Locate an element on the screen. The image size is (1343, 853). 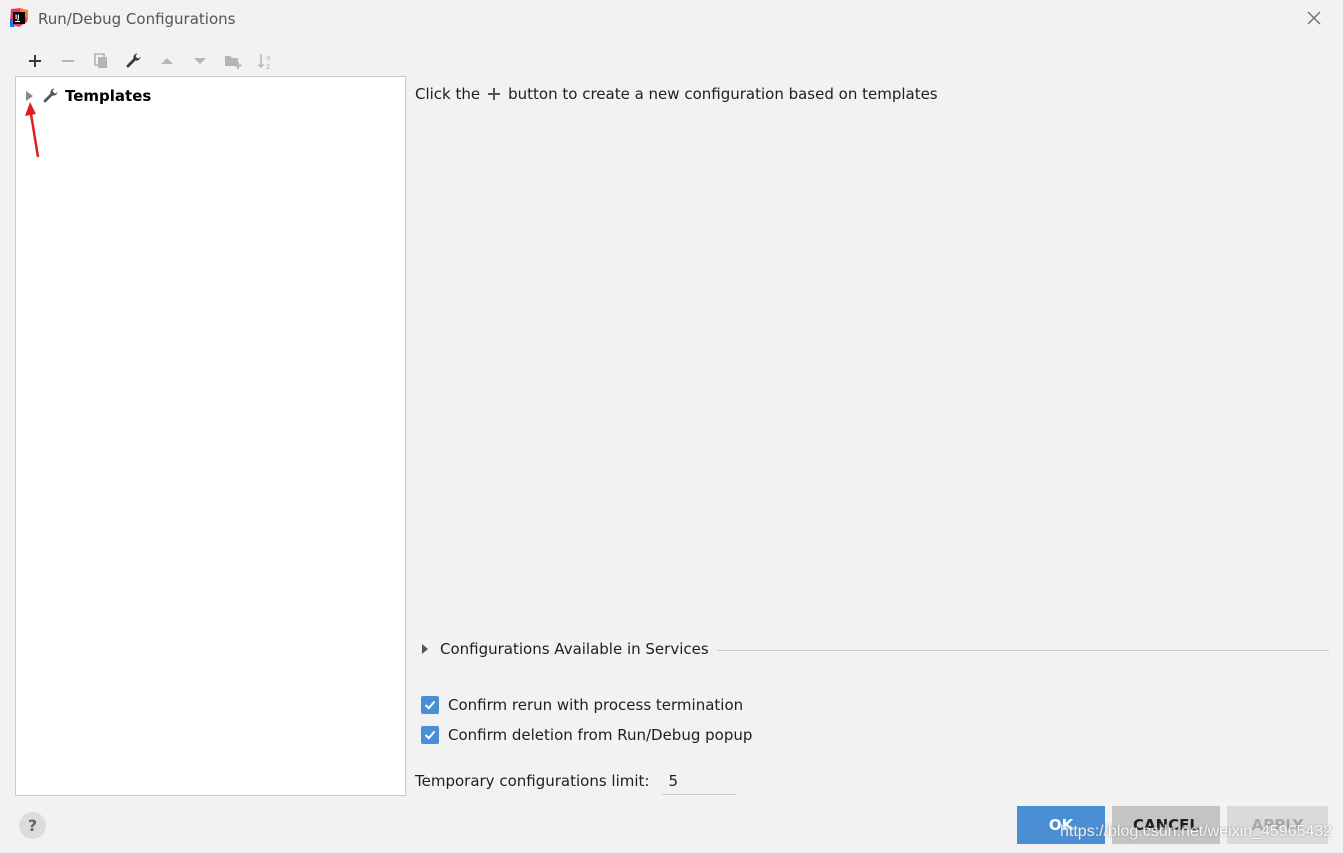
window-title: Run/Debug Configurations is located at coordinates (137, 19).